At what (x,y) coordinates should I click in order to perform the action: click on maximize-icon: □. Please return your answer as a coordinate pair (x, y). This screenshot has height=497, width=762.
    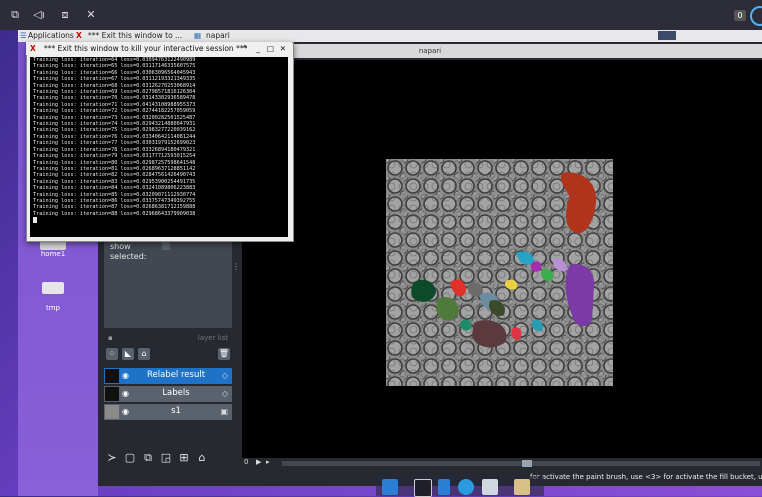
    Looking at the image, I should click on (270, 48).